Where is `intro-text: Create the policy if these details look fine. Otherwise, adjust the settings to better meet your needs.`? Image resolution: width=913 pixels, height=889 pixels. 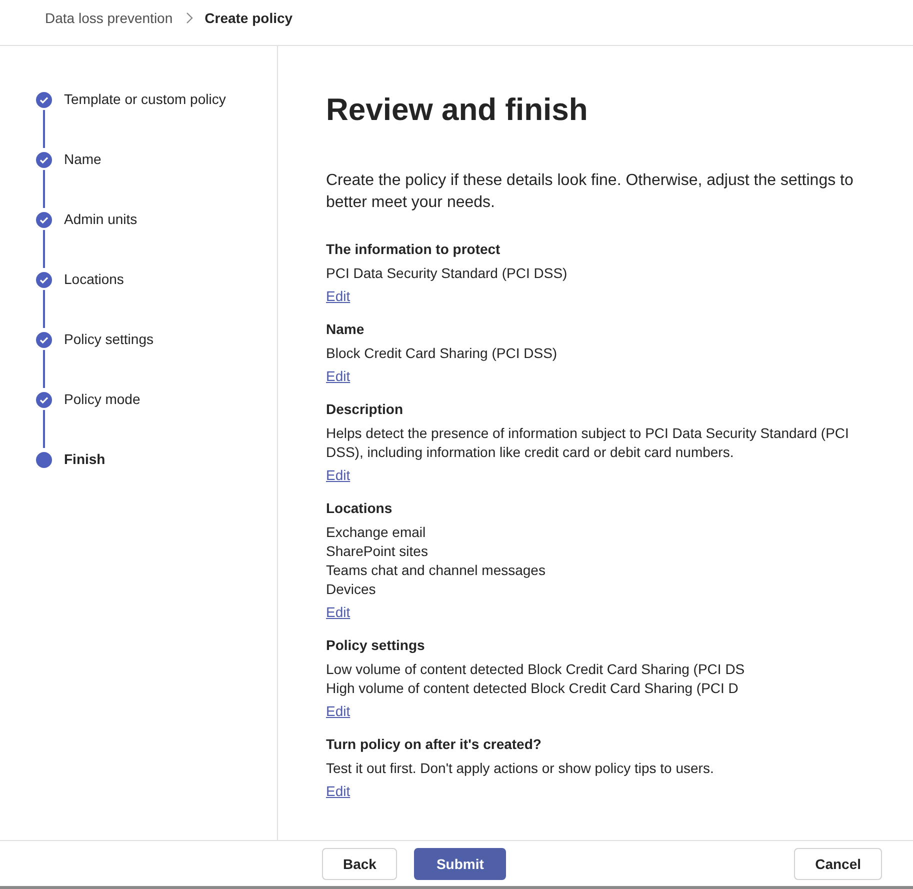 intro-text: Create the policy if these details look fine. Otherwise, adjust the settings to better meet your needs. is located at coordinates (590, 192).